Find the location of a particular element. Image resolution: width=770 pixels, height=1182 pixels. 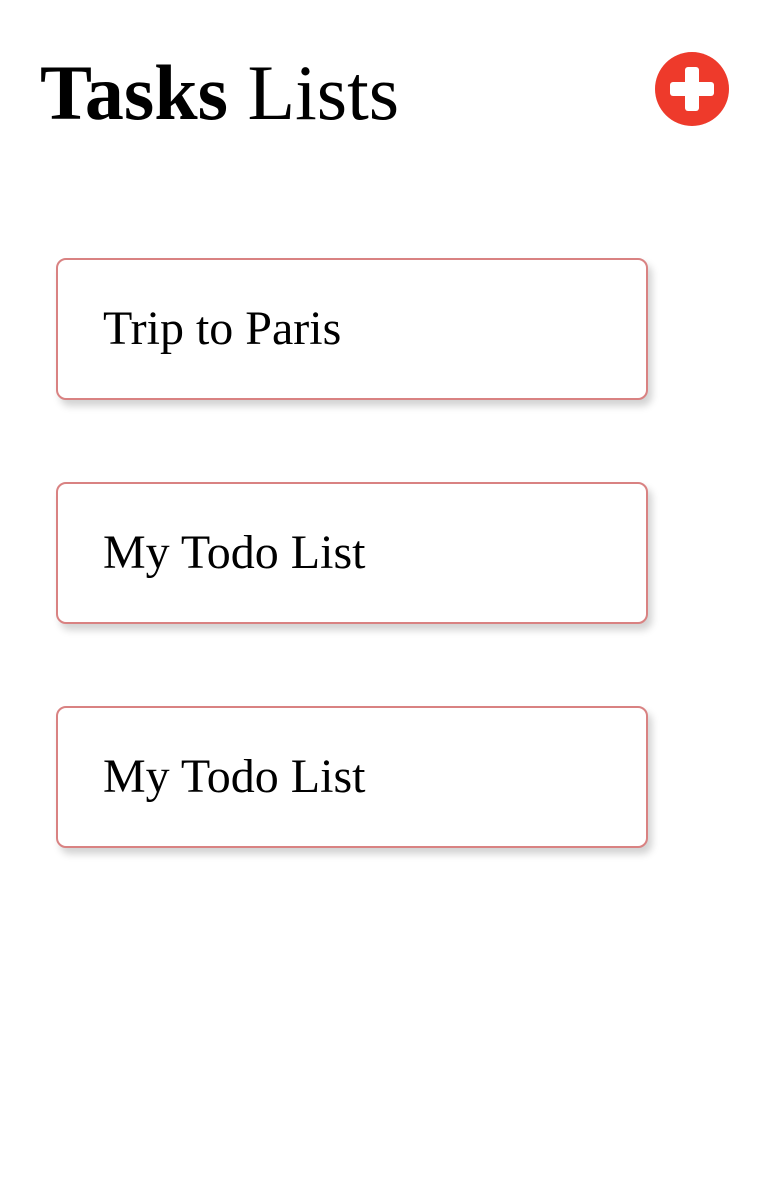

add-list-button is located at coordinates (692, 89).